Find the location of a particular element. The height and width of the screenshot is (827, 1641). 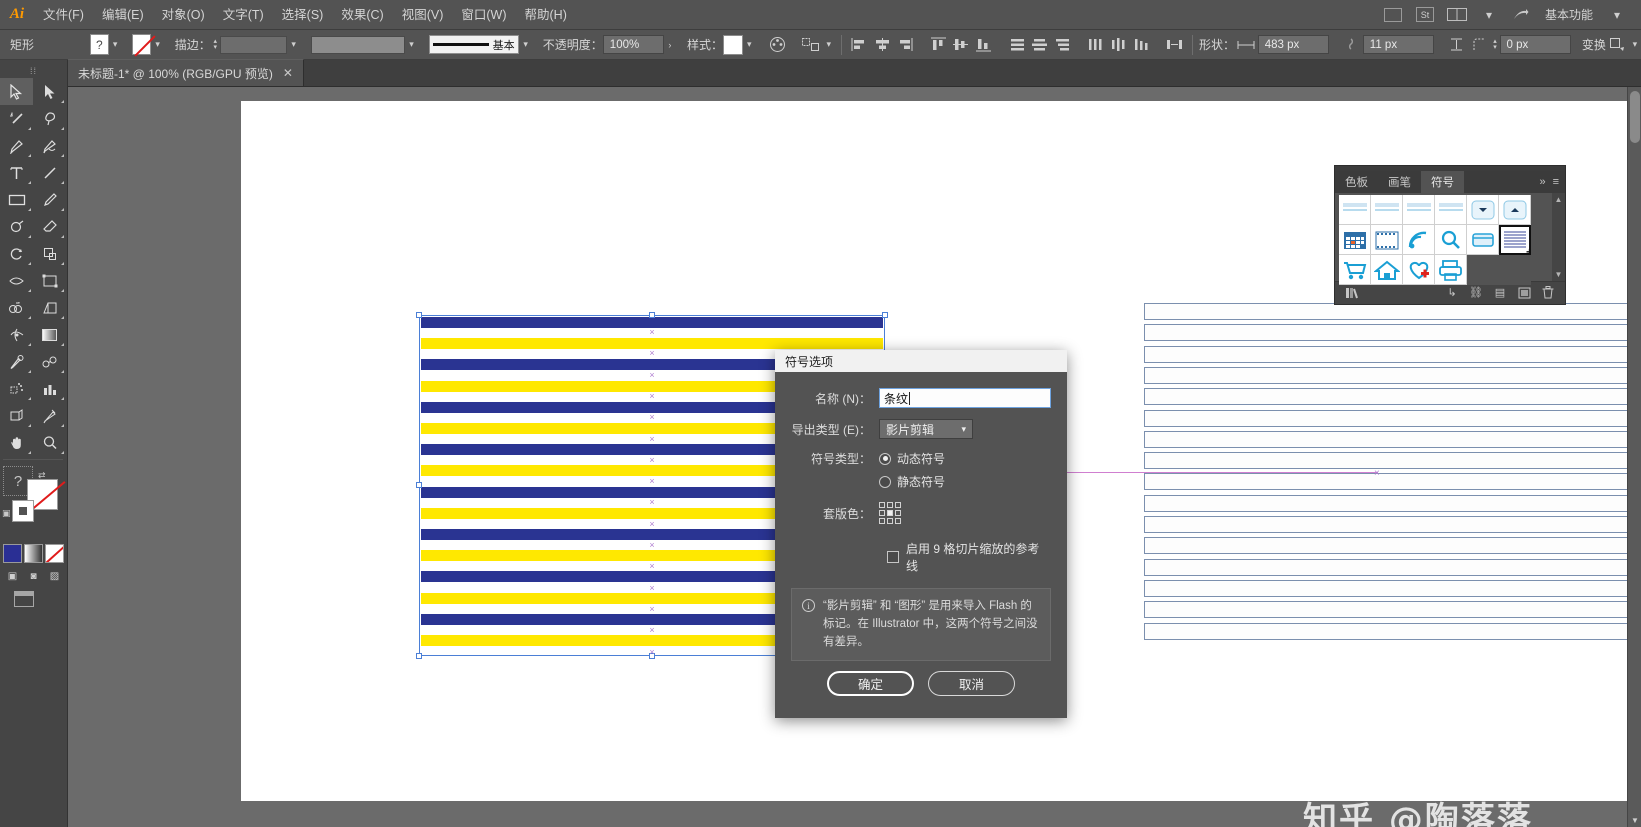

menu-item-file: 文件(F) is located at coordinates (63, 15).